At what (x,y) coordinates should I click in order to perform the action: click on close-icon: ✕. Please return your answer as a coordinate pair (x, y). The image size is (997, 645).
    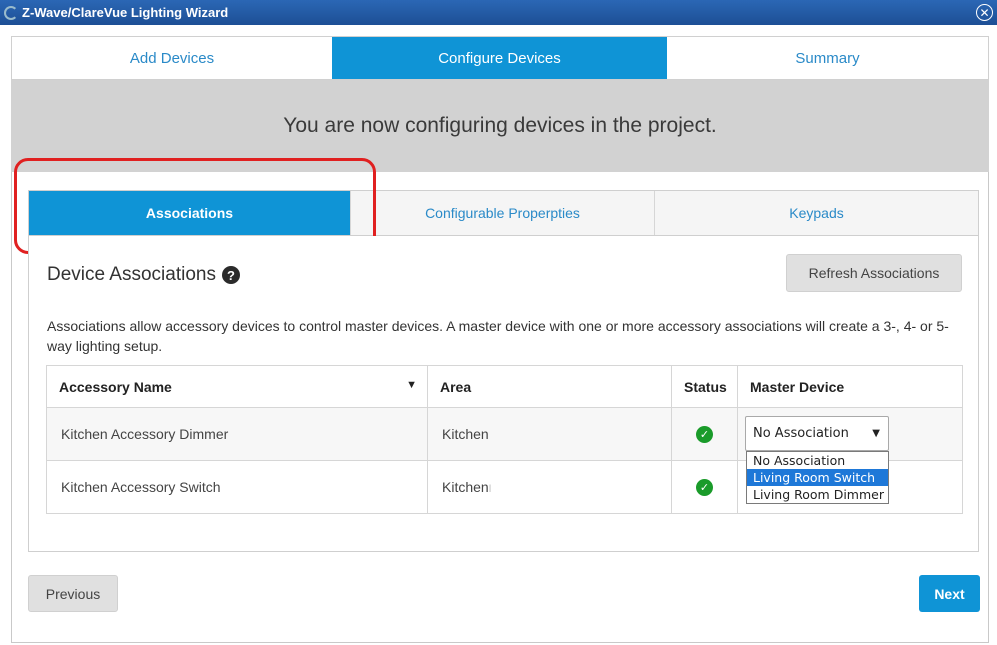
    Looking at the image, I should click on (984, 12).